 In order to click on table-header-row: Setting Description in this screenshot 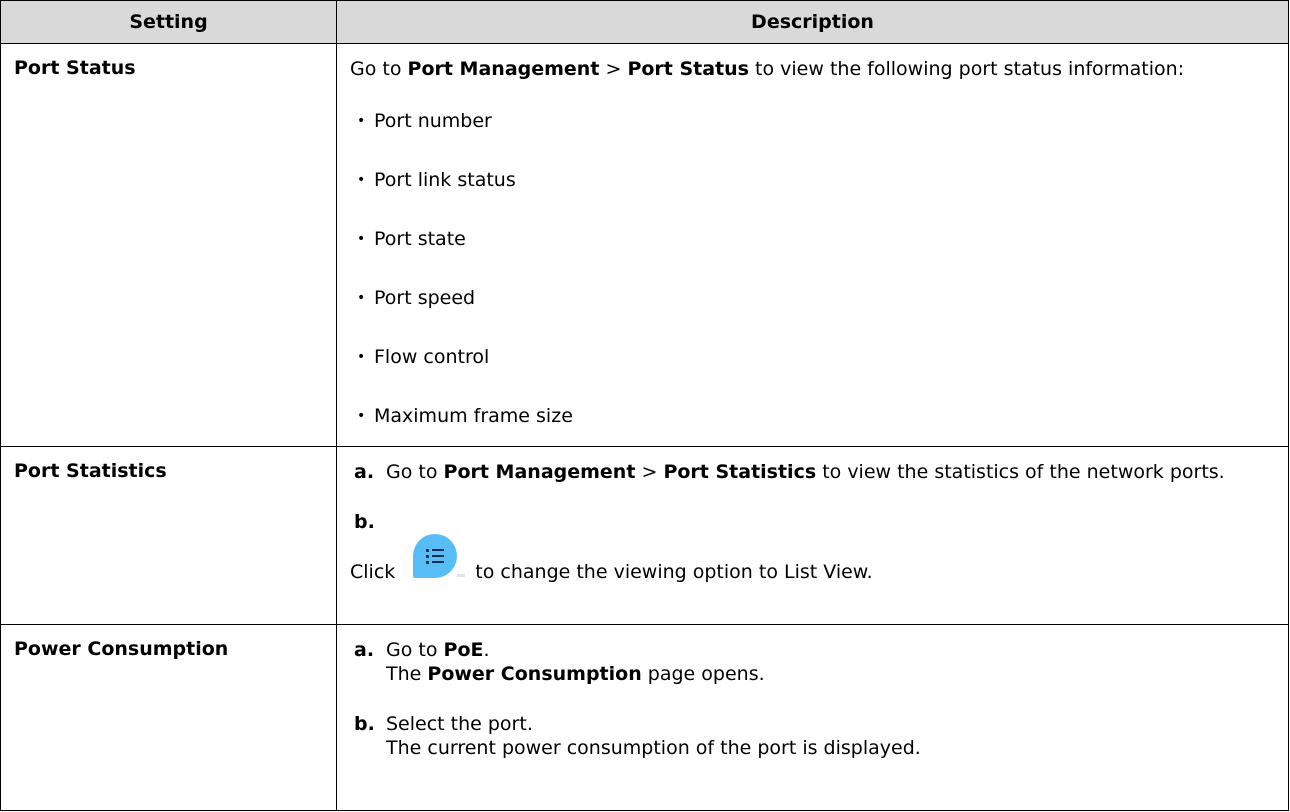, I will do `click(644, 22)`.